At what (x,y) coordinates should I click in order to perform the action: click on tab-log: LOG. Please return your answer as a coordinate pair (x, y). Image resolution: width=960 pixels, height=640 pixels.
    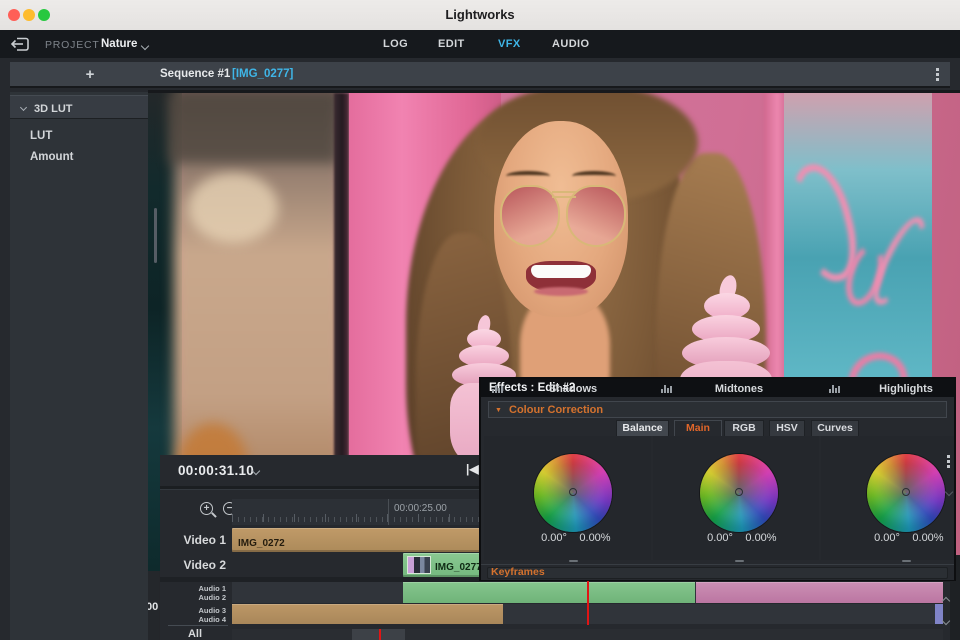
    Looking at the image, I should click on (395, 44).